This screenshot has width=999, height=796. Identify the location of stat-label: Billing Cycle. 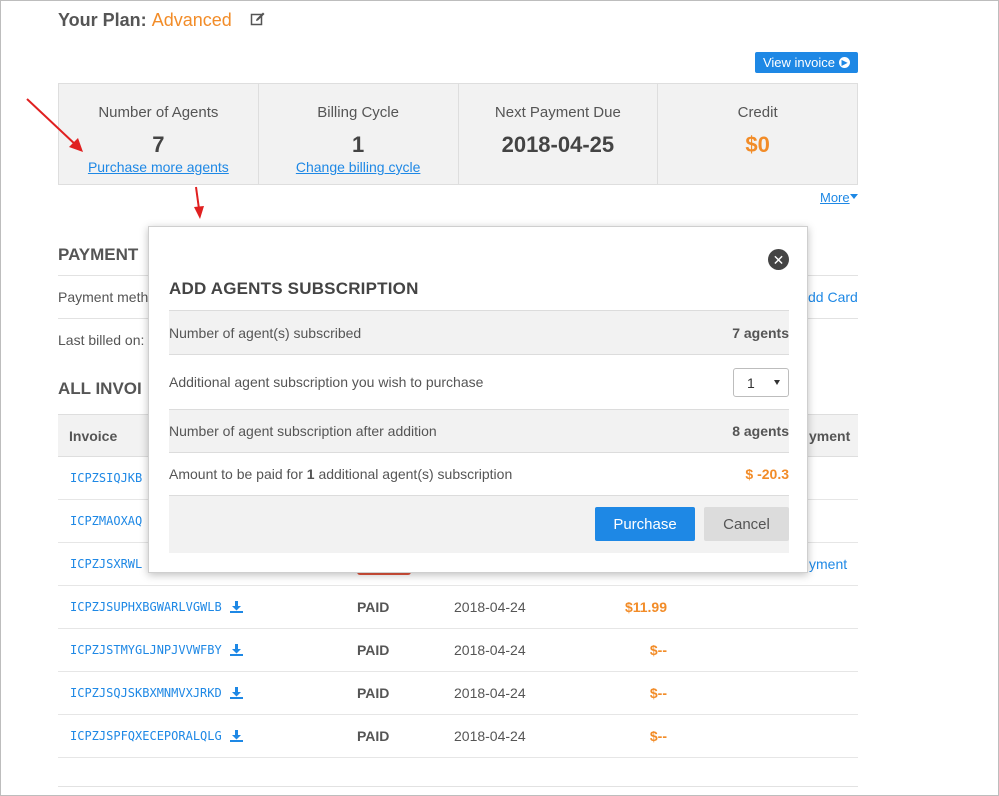
(358, 112).